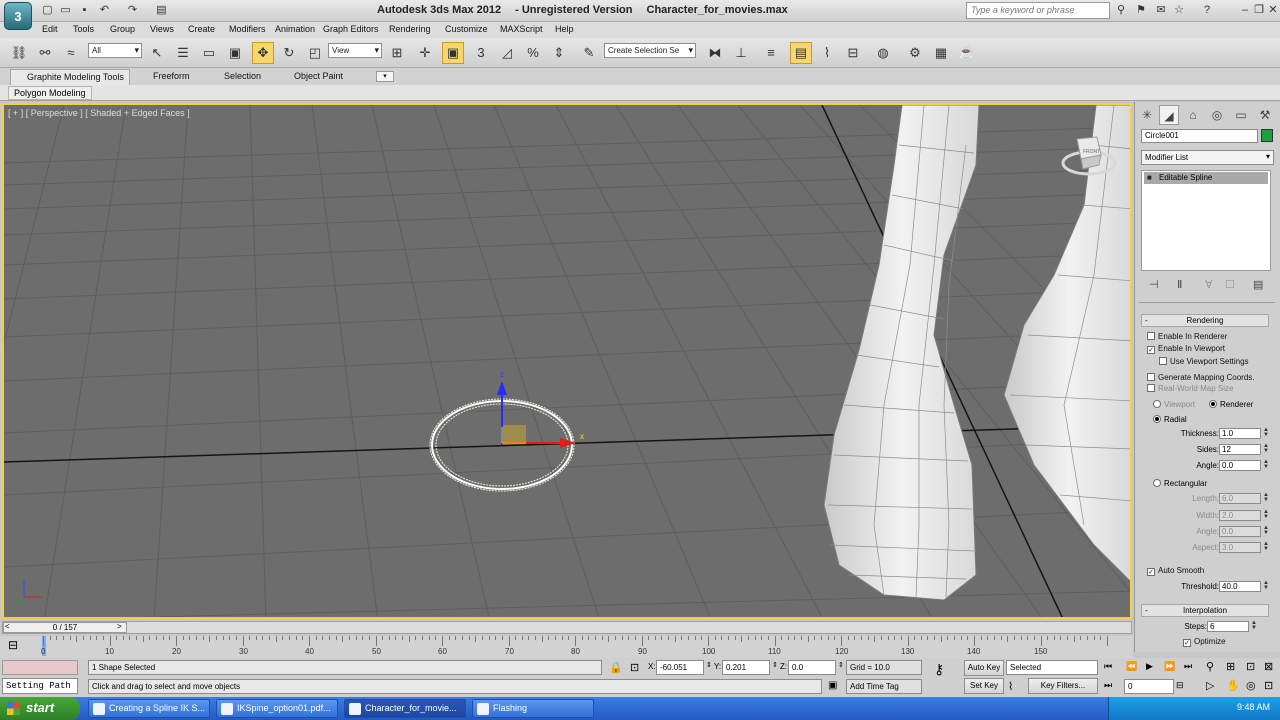 The height and width of the screenshot is (720, 1280). What do you see at coordinates (984, 668) in the screenshot?
I see `auto-key-button: Auto Key` at bounding box center [984, 668].